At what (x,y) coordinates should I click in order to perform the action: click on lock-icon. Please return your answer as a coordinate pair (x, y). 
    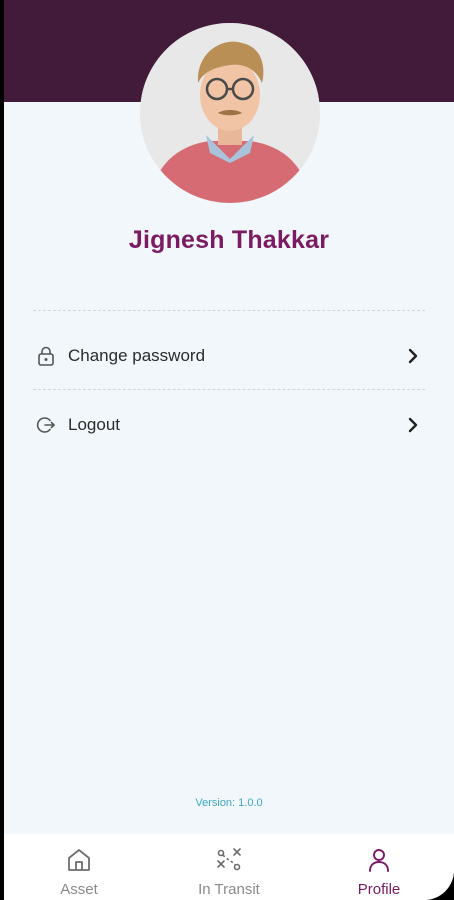
    Looking at the image, I should click on (46, 356).